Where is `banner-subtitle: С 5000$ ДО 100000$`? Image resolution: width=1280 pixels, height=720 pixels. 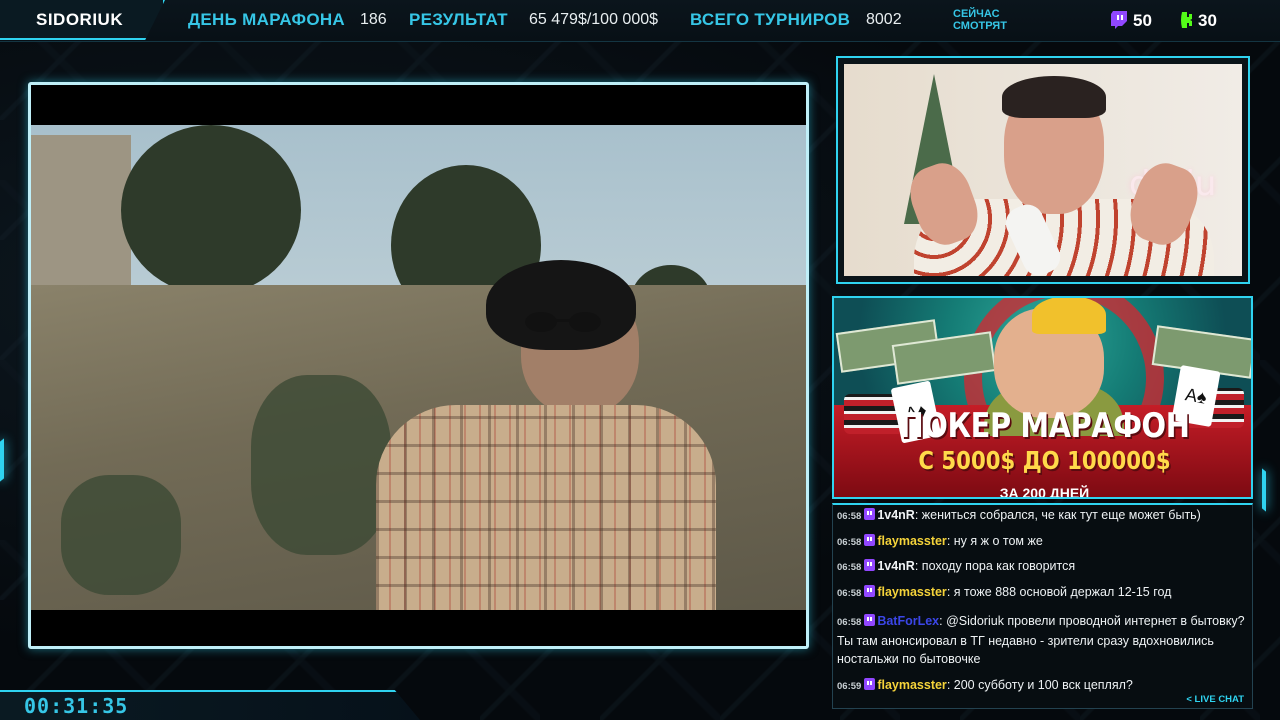
banner-subtitle: С 5000$ ДО 100000$ is located at coordinates (1044, 460).